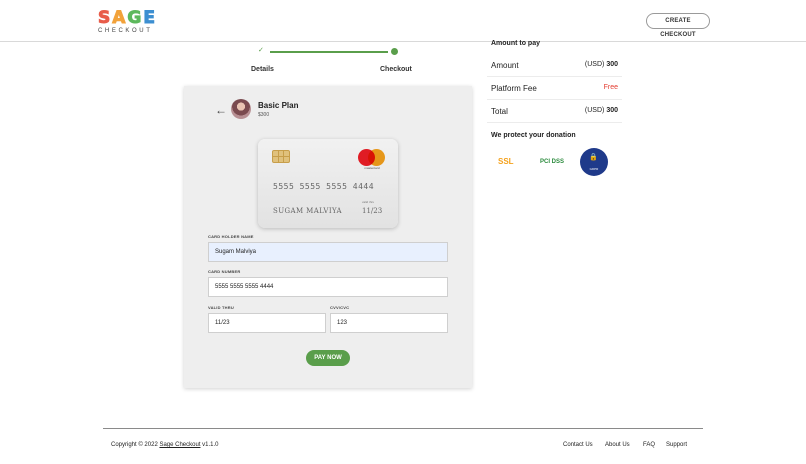 This screenshot has height=464, width=806. What do you see at coordinates (376, 157) in the screenshot?
I see `mastercard-orange-circle` at bounding box center [376, 157].